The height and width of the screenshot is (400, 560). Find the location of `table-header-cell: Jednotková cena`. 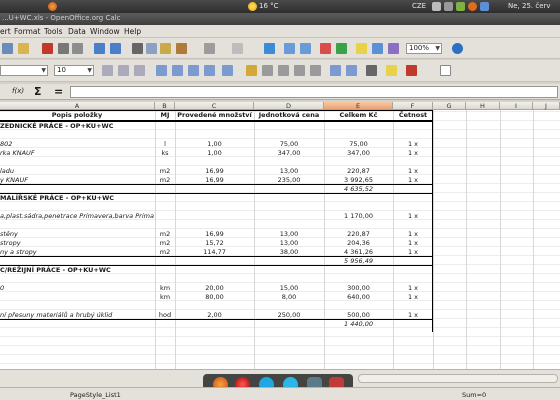

table-header-cell: Jednotková cena is located at coordinates (289, 115).